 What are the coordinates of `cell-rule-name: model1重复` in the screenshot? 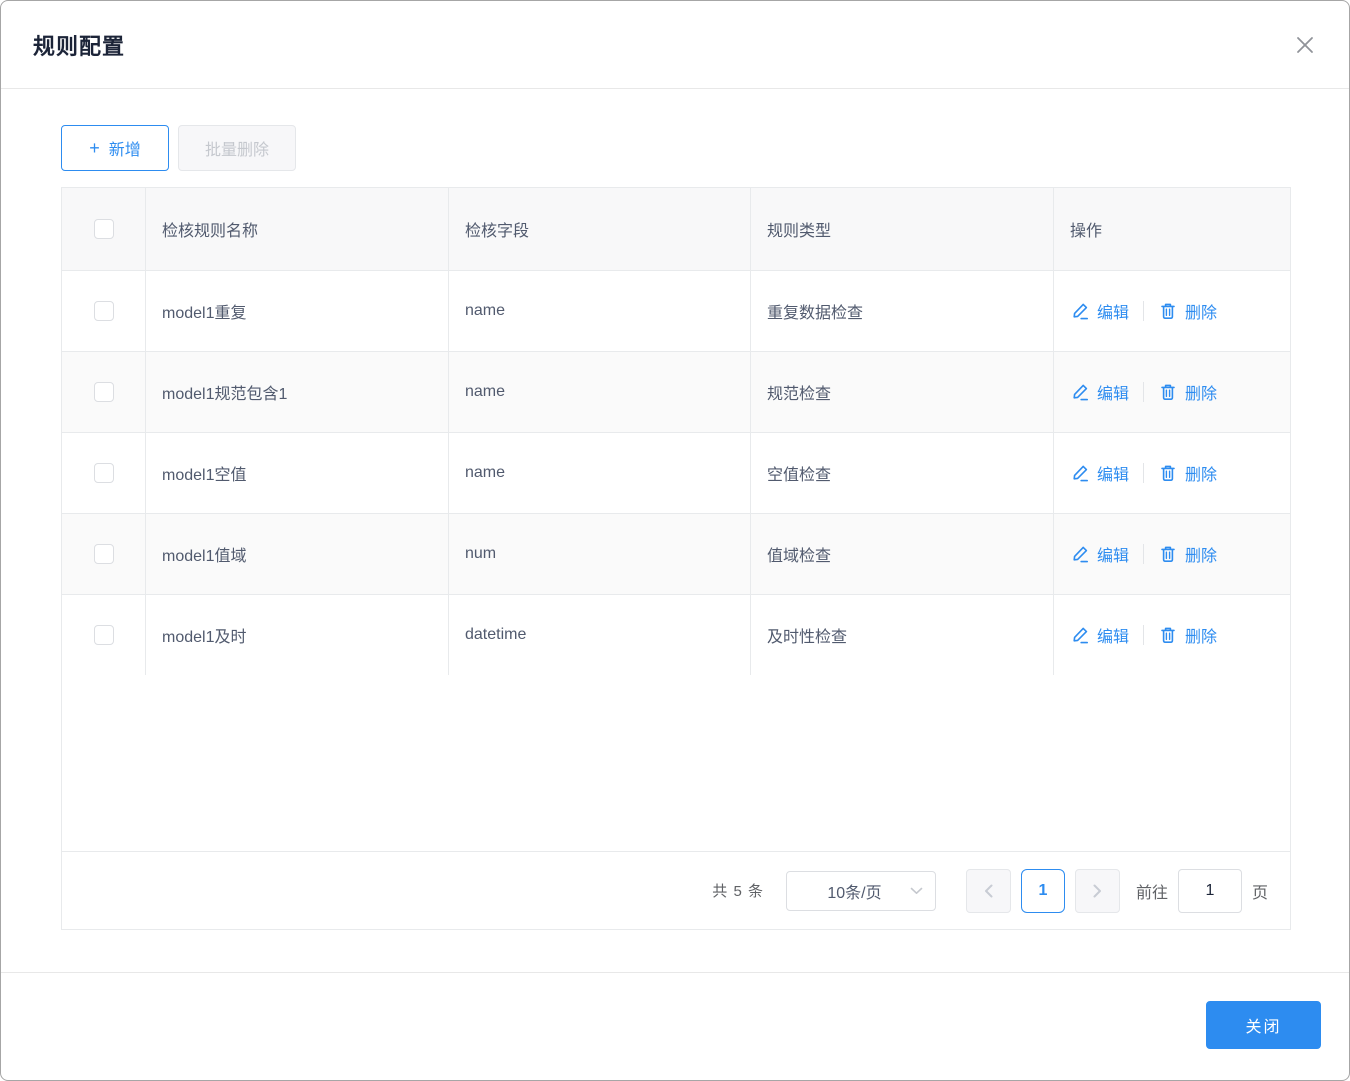 It's located at (297, 311).